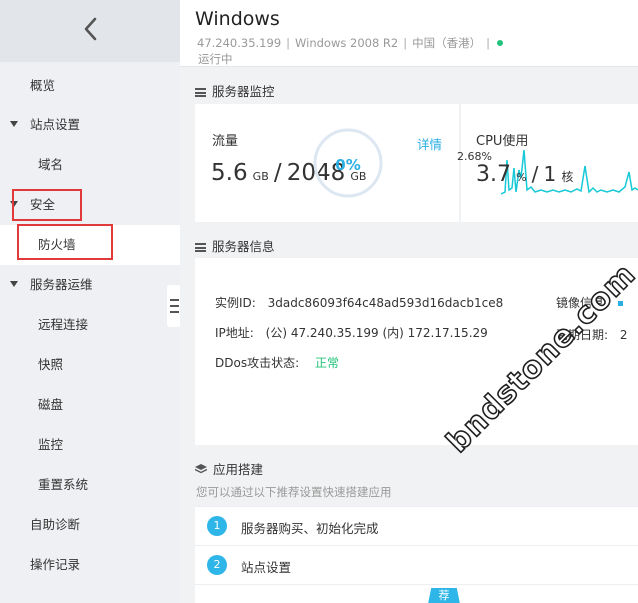 Image resolution: width=638 pixels, height=603 pixels. I want to click on sidebar-item-domain: 域名, so click(90, 165).